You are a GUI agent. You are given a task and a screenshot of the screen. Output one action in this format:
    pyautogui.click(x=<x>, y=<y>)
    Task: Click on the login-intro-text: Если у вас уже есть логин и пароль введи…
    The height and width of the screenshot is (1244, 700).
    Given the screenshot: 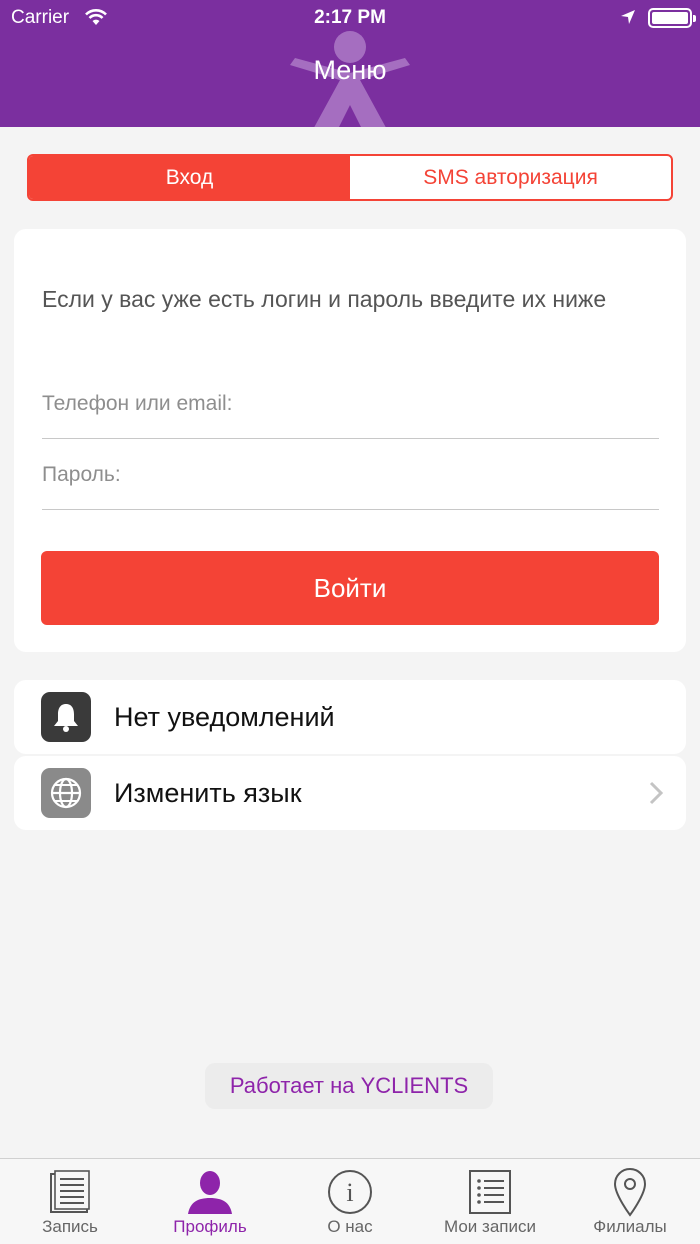 What is the action you would take?
    pyautogui.click(x=324, y=299)
    